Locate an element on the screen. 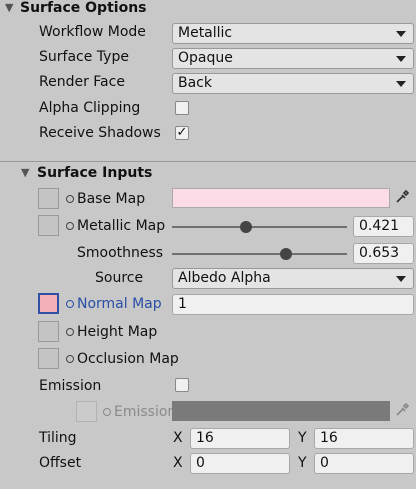 The image size is (416, 489). render-face-label: Render Face is located at coordinates (82, 82).